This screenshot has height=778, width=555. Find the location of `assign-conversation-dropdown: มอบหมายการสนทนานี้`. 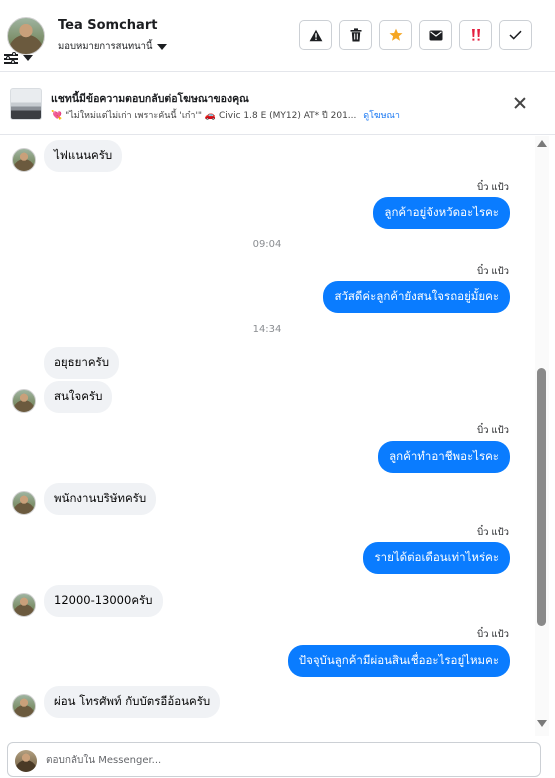

assign-conversation-dropdown: มอบหมายการสนทนานี้ is located at coordinates (112, 46).